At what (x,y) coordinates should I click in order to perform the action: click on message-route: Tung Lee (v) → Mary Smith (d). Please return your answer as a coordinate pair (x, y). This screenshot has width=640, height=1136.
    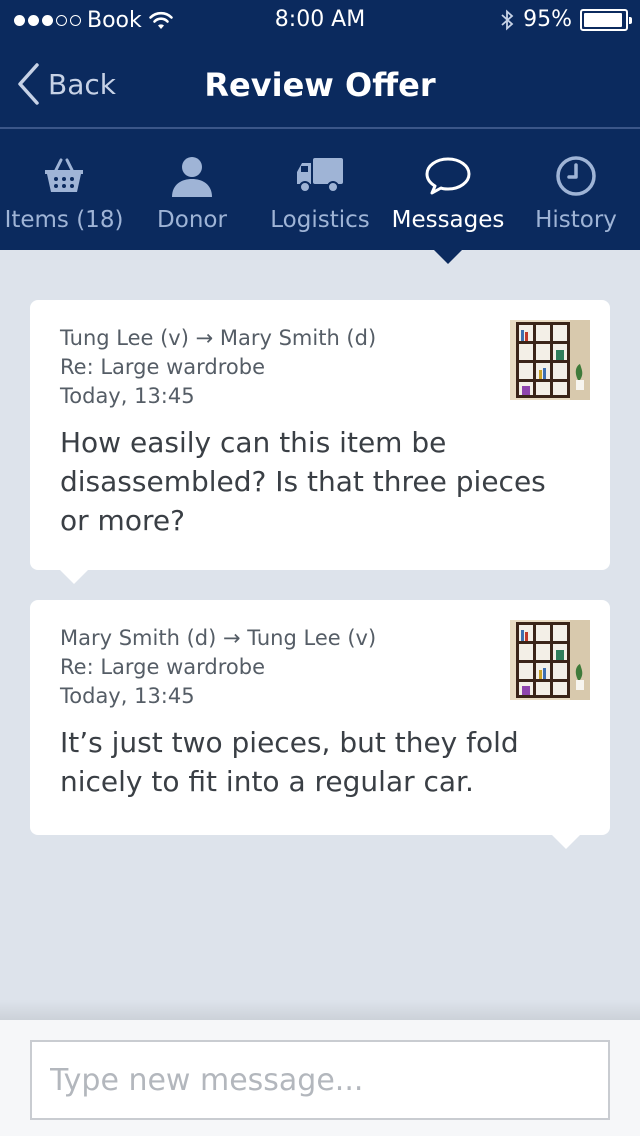
    Looking at the image, I should click on (218, 338).